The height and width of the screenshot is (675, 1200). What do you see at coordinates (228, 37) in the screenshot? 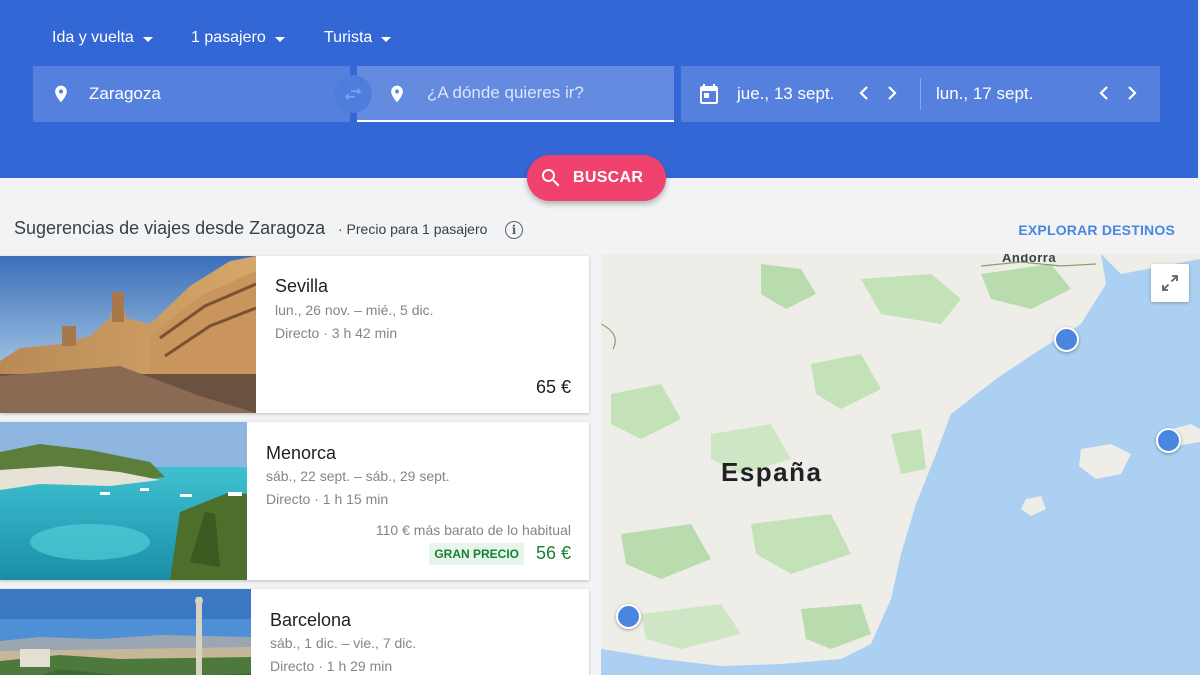
I see `passengers-label: 1 pasajero` at bounding box center [228, 37].